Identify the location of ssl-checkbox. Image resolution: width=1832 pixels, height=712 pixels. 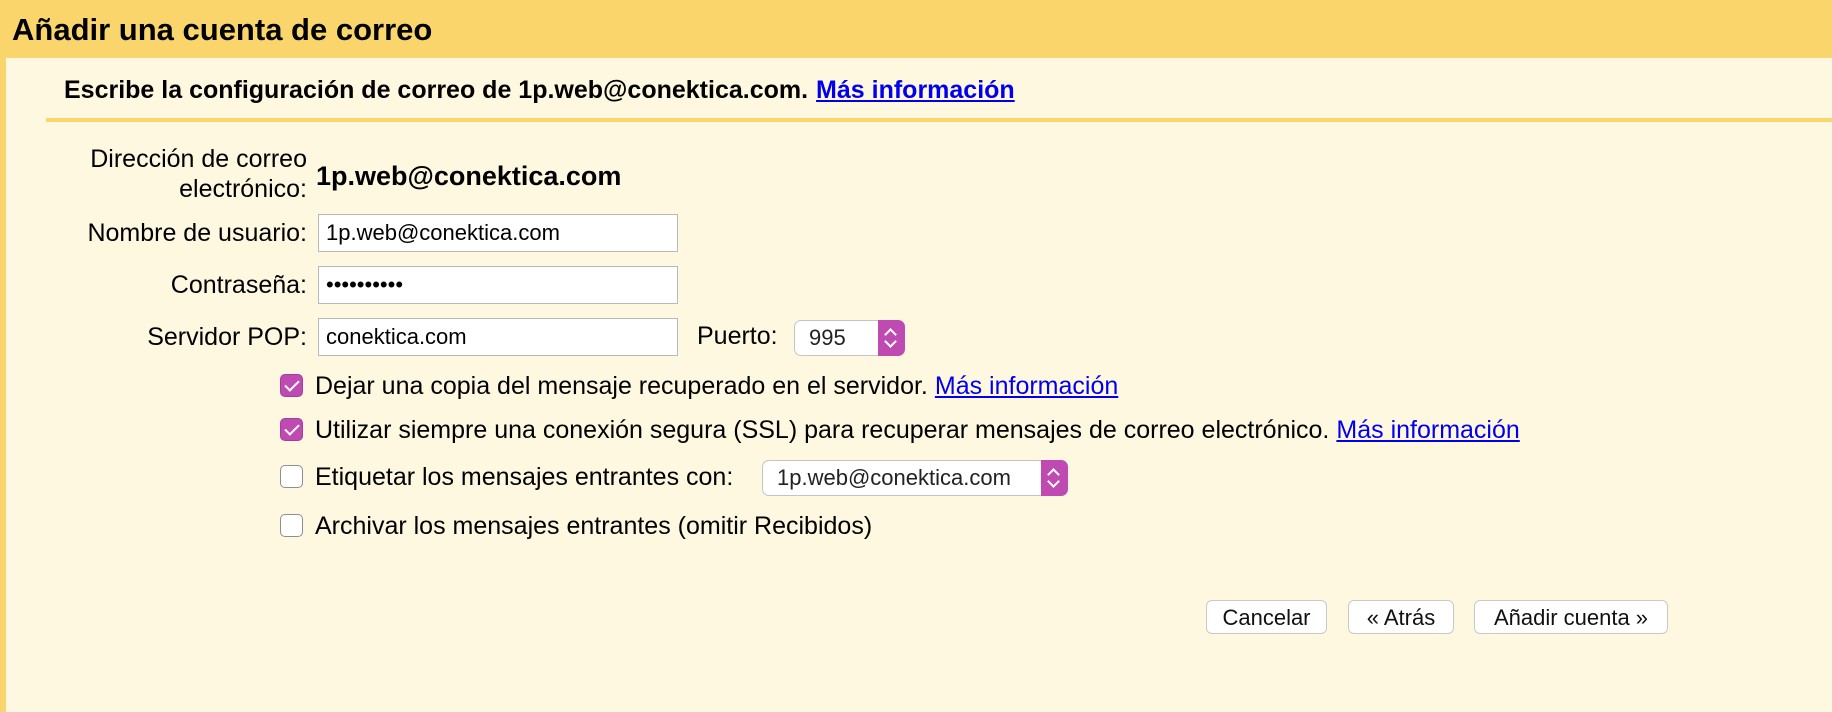
(291, 429).